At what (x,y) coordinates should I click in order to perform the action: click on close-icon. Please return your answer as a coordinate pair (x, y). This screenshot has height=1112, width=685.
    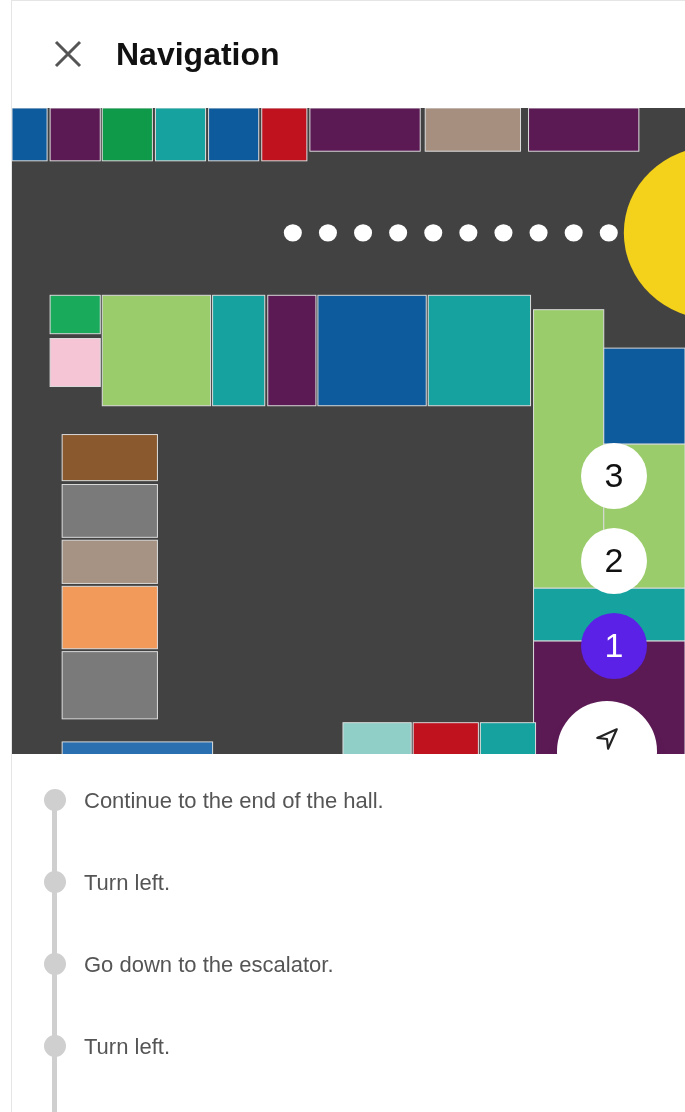
    Looking at the image, I should click on (68, 54).